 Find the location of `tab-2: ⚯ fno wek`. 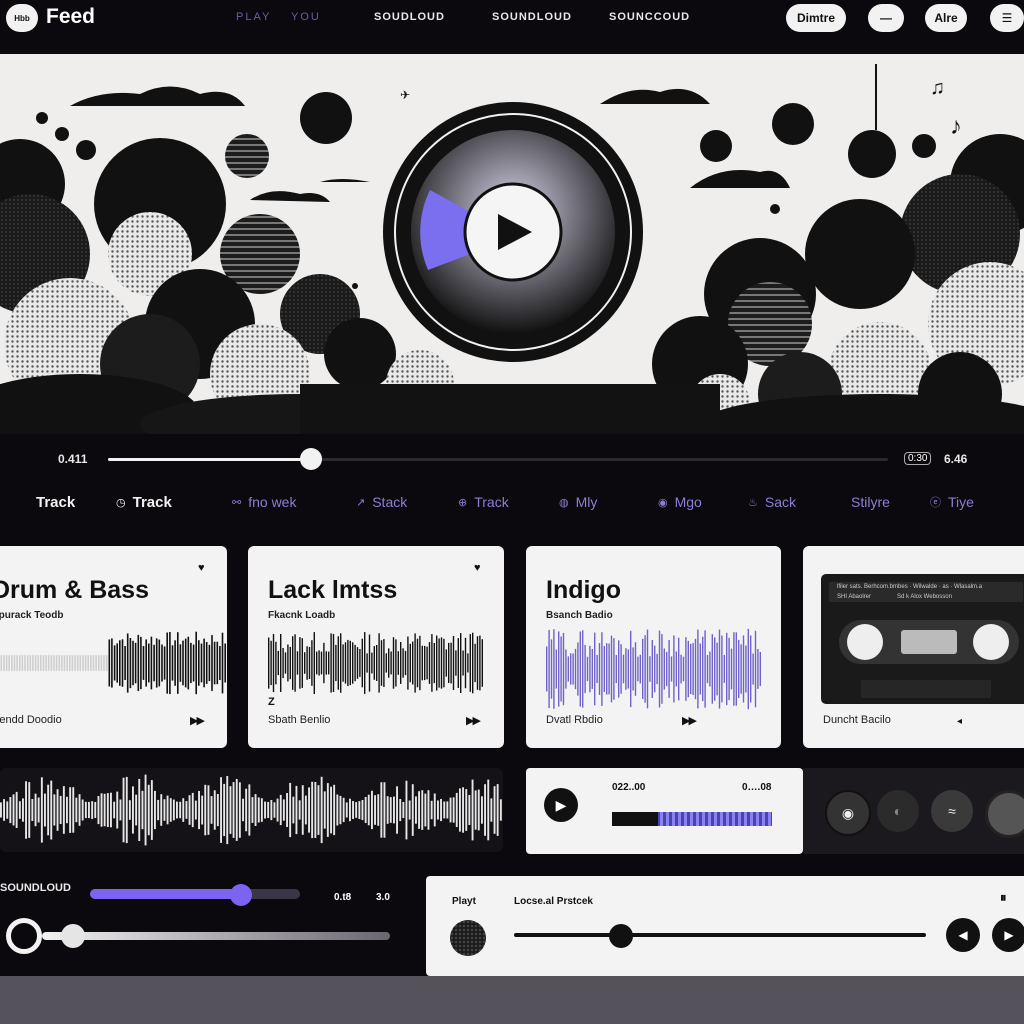

tab-2: ⚯ fno wek is located at coordinates (264, 502).